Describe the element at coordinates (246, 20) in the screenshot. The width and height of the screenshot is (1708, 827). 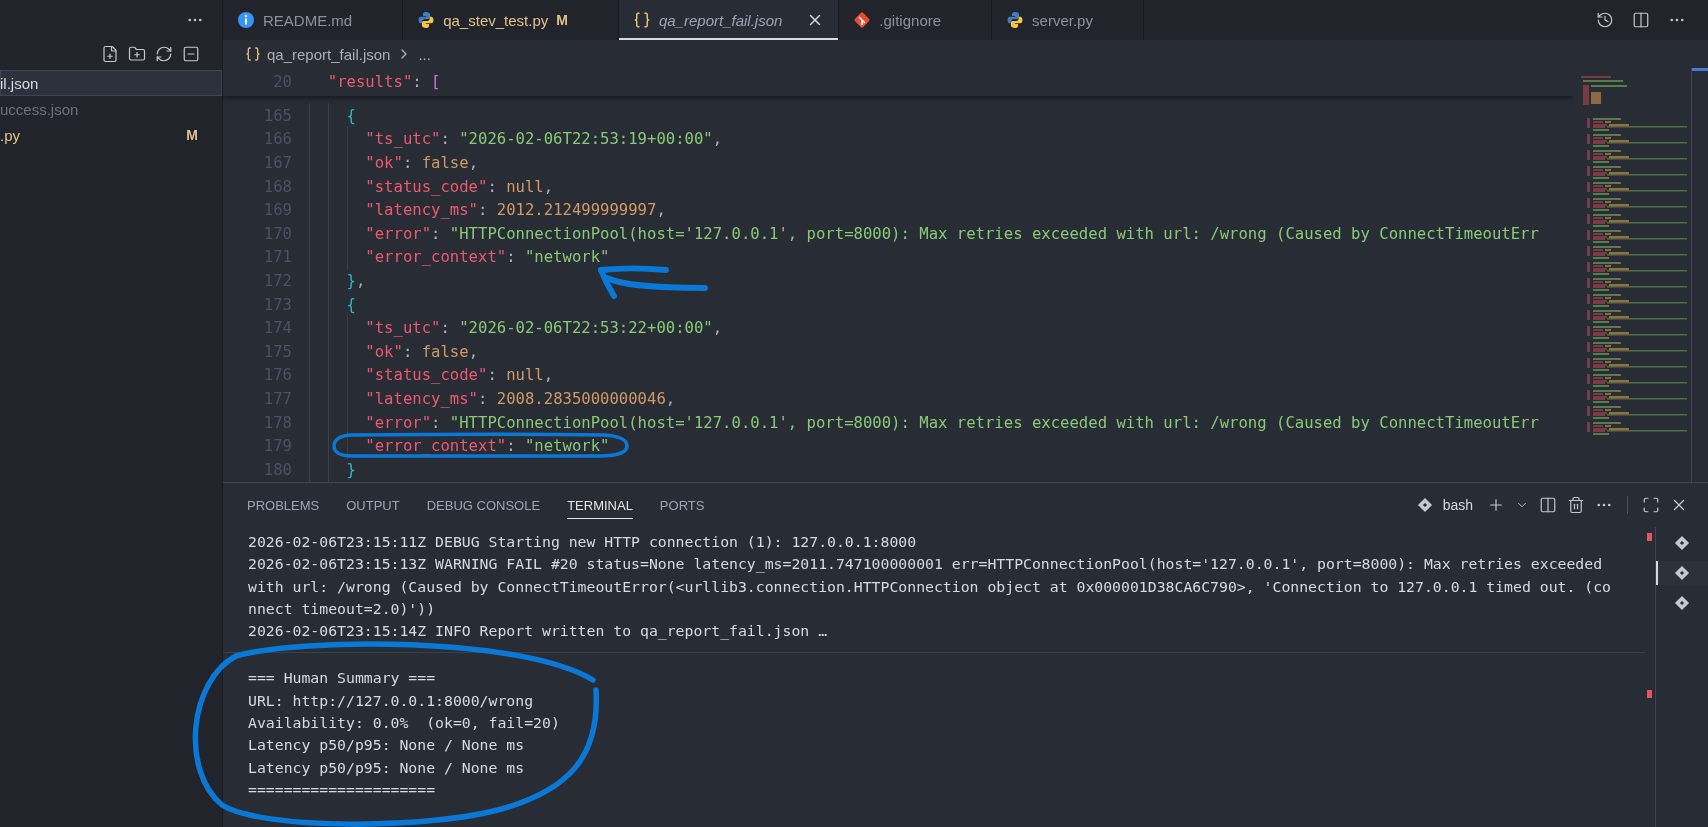
I see `info-icon` at that location.